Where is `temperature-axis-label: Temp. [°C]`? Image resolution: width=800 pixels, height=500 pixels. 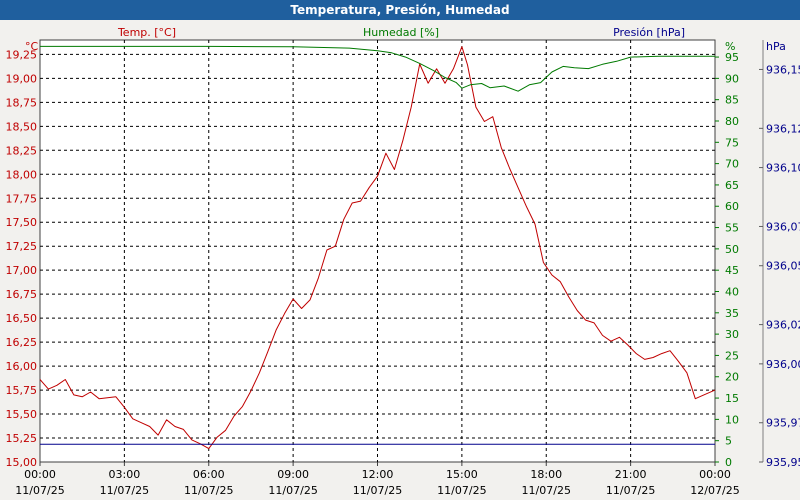
temperature-axis-label: Temp. [°C] is located at coordinates (146, 32).